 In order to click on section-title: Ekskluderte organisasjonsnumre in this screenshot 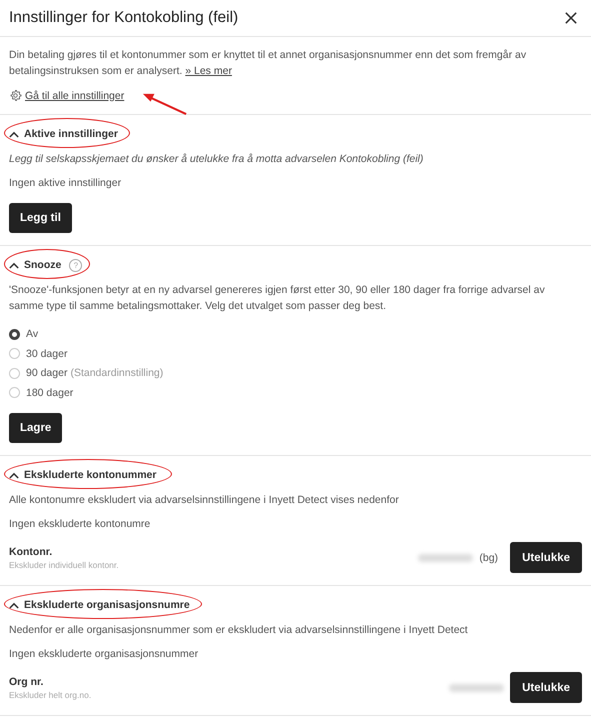, I will do `click(107, 605)`.